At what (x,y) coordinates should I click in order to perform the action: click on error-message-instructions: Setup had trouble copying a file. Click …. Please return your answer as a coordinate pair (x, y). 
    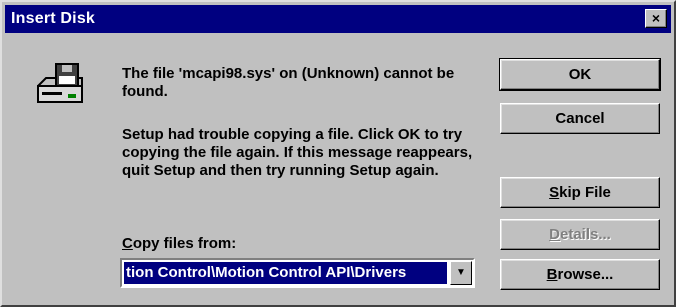
    Looking at the image, I should click on (297, 152).